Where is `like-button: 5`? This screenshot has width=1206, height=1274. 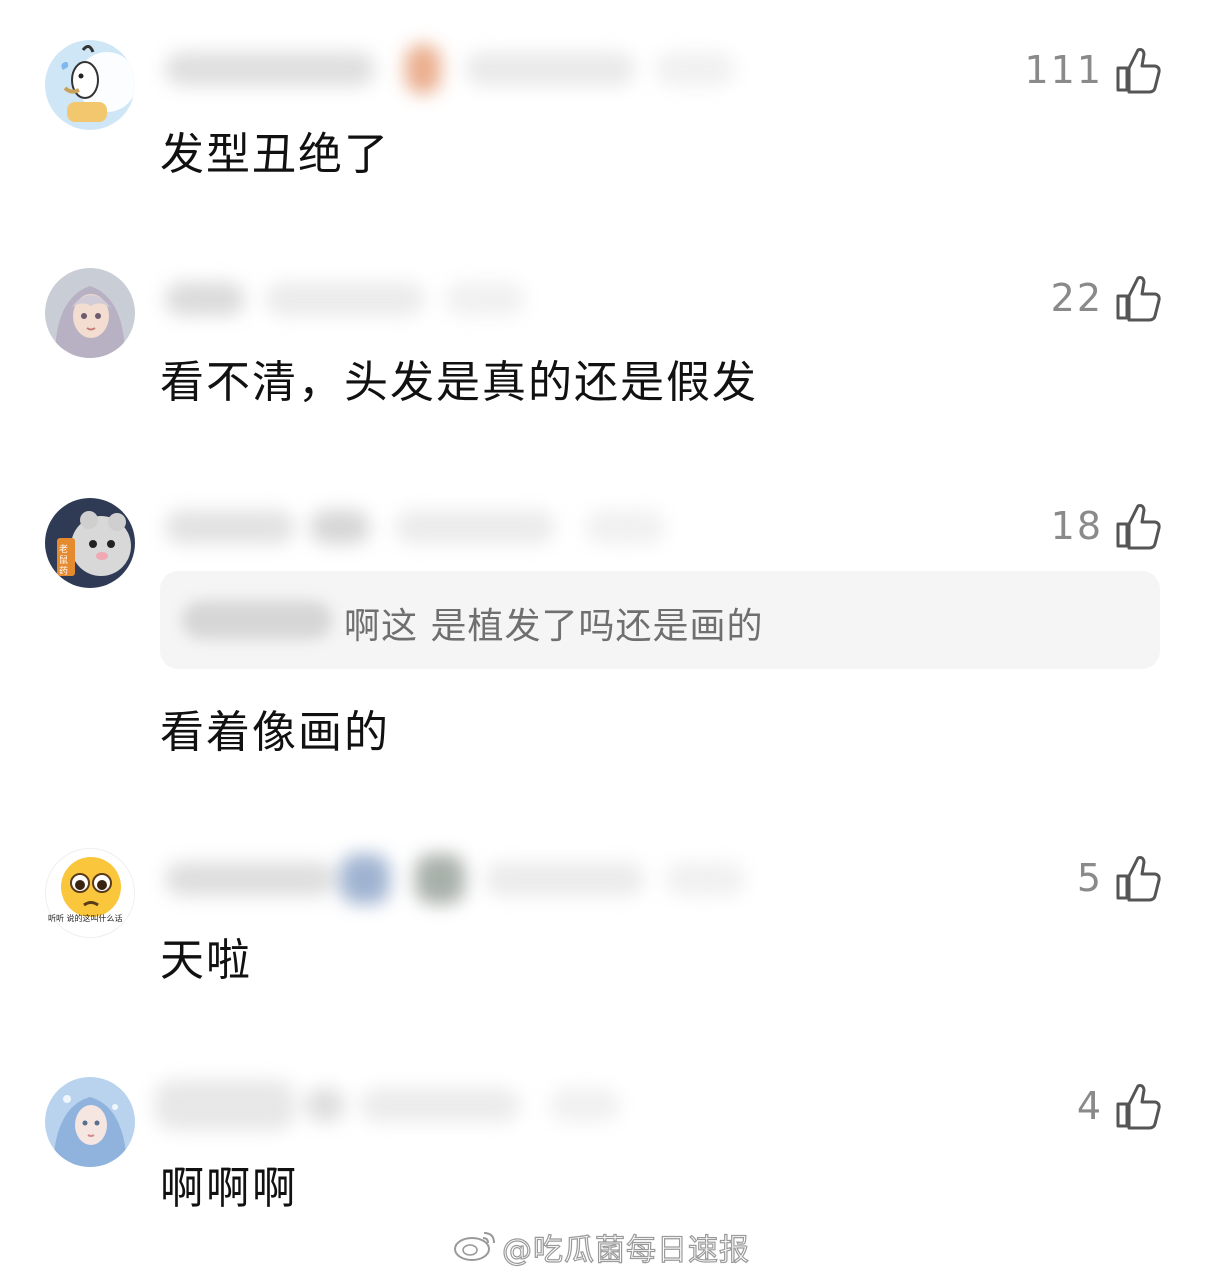
like-button: 5 is located at coordinates (1119, 878).